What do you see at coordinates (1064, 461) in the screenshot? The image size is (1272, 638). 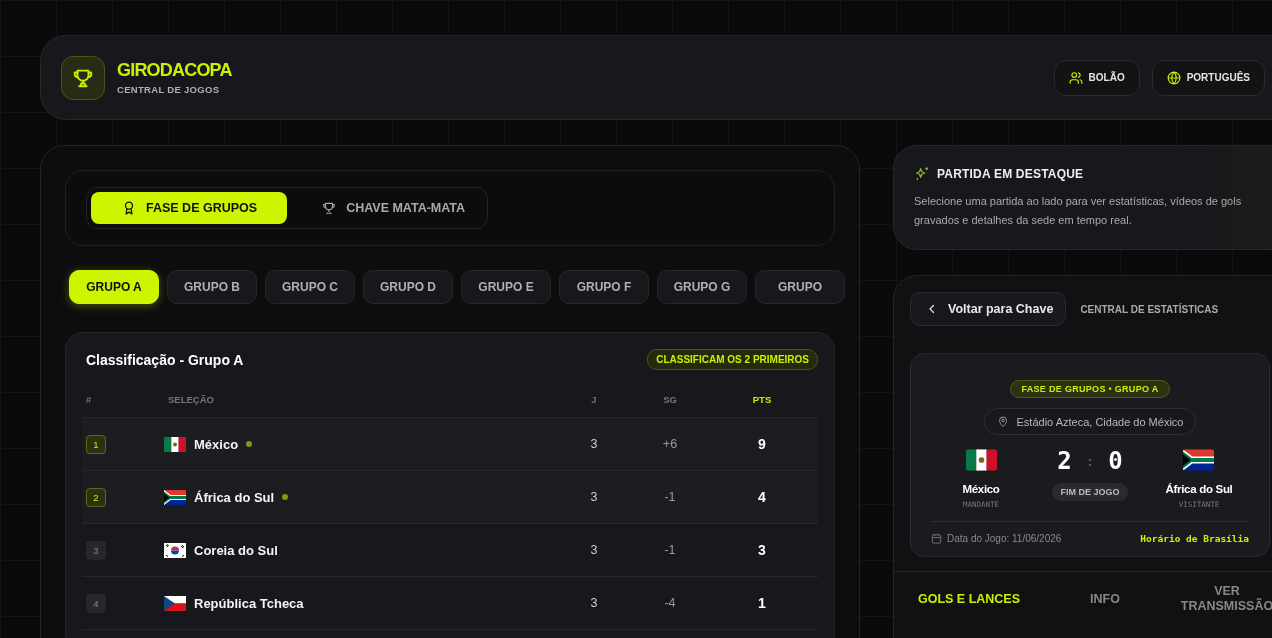 I see `home-score: 2` at bounding box center [1064, 461].